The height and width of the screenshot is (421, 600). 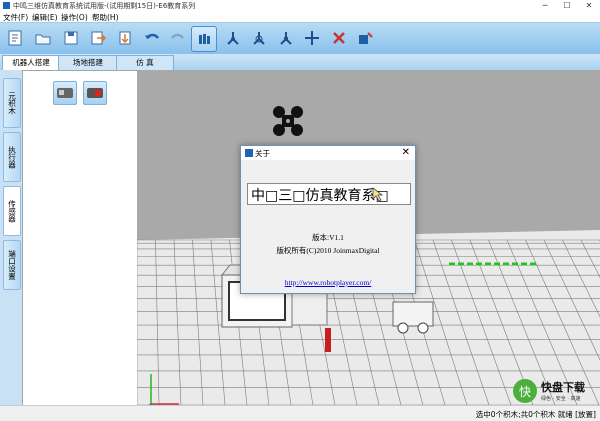 I want to click on pan-icon, so click(x=312, y=38).